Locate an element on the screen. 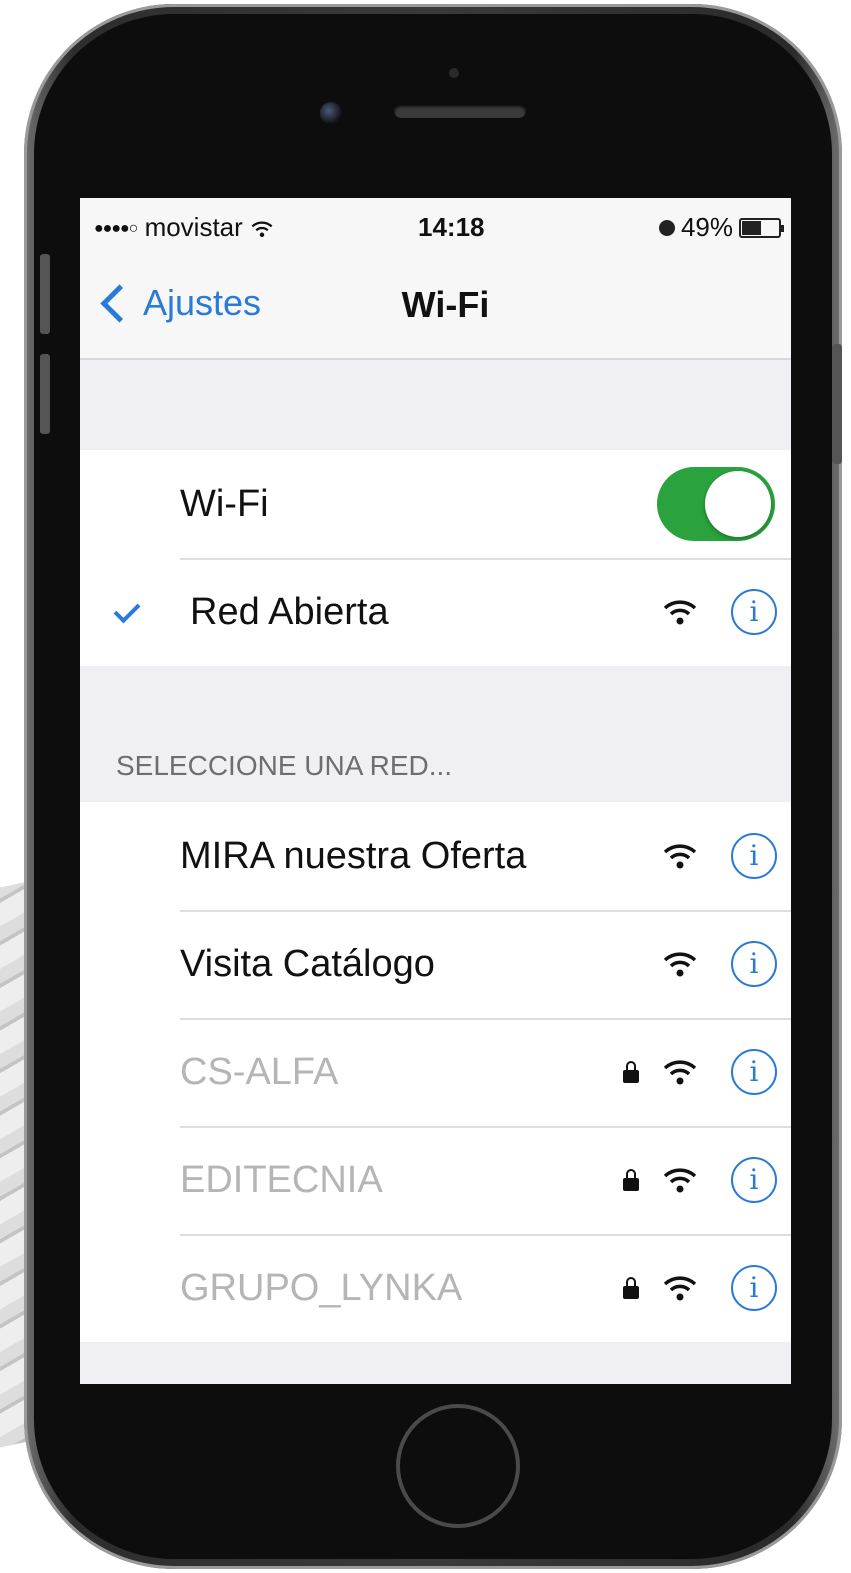 Image resolution: width=851 pixels, height=1573 pixels. network-row: MIRA nuestra Oferta i is located at coordinates (435, 856).